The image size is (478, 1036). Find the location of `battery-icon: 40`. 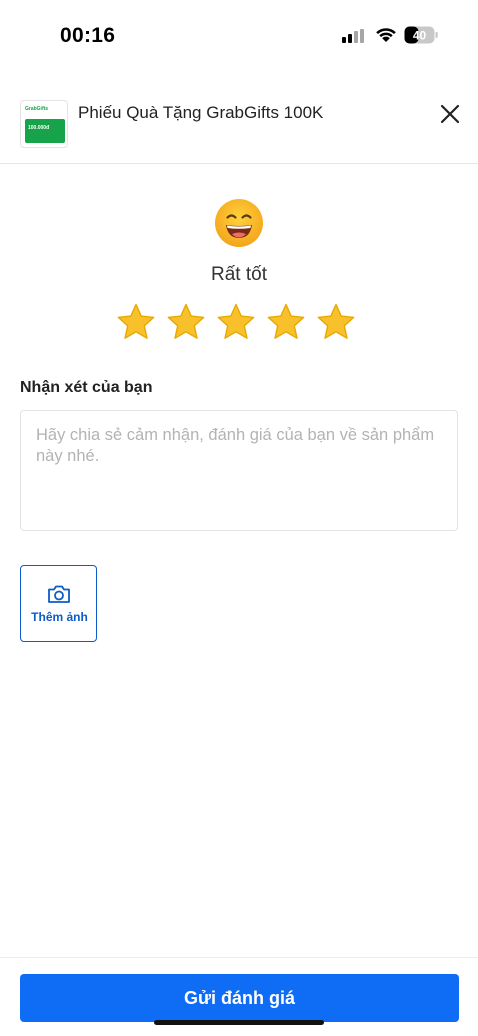

battery-icon: 40 is located at coordinates (421, 35).